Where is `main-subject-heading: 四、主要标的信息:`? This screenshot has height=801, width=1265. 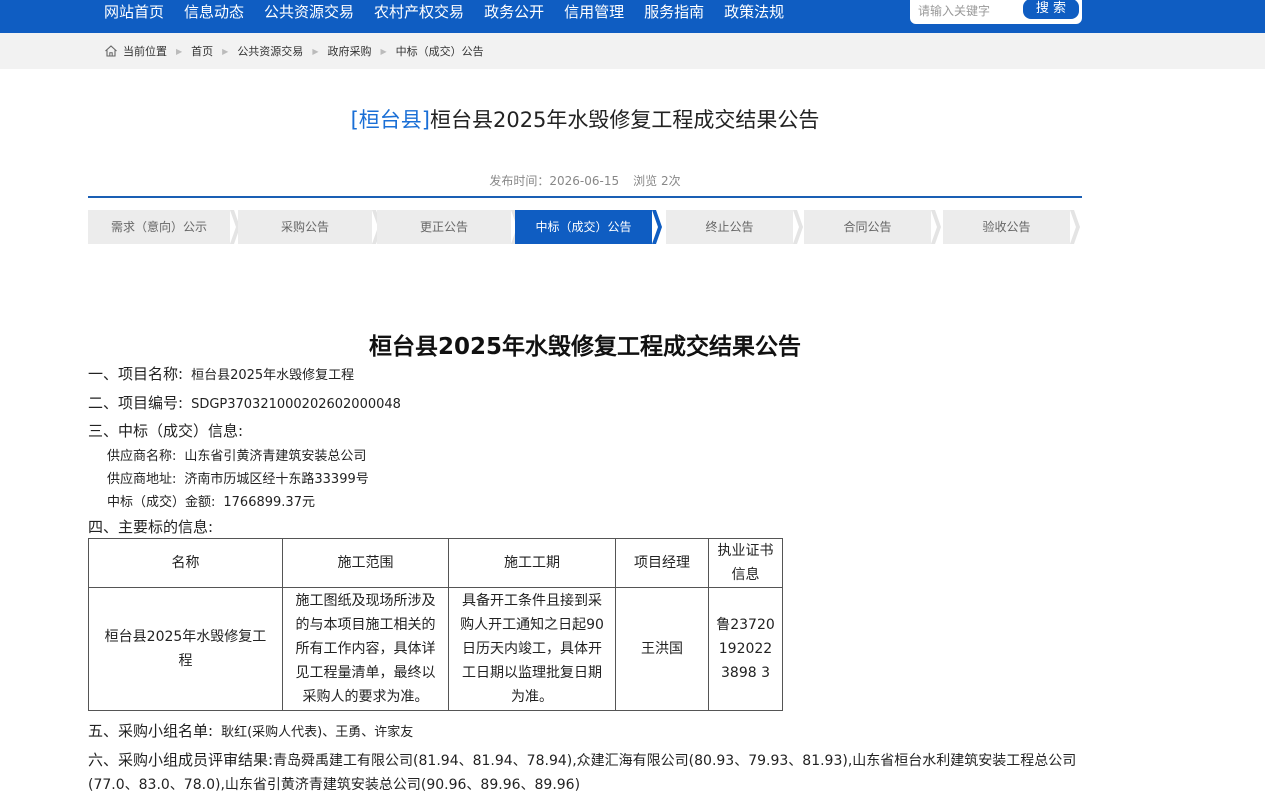
main-subject-heading: 四、主要标的信息: is located at coordinates (150, 526).